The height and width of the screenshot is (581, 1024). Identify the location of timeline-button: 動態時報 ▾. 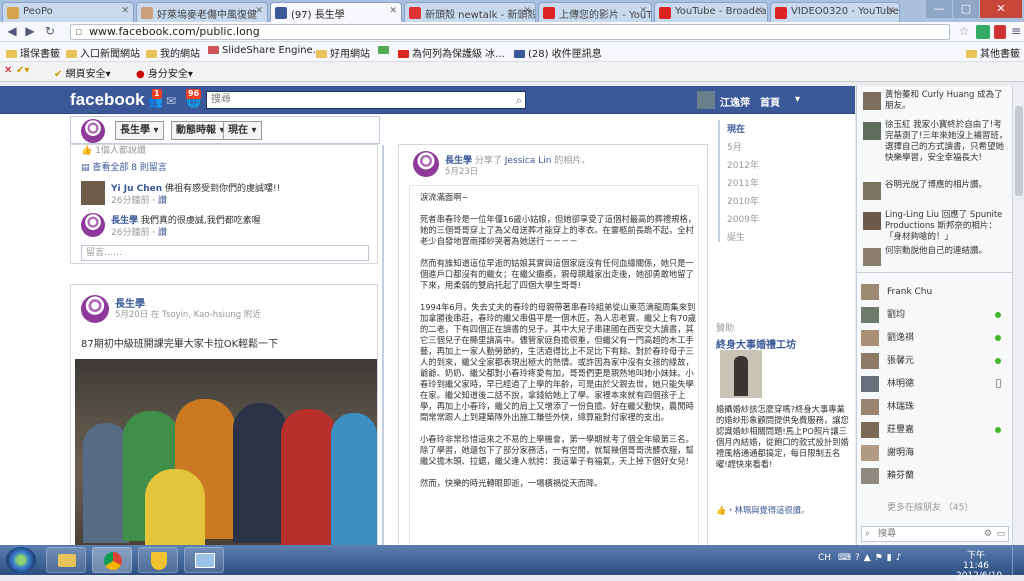
(200, 130).